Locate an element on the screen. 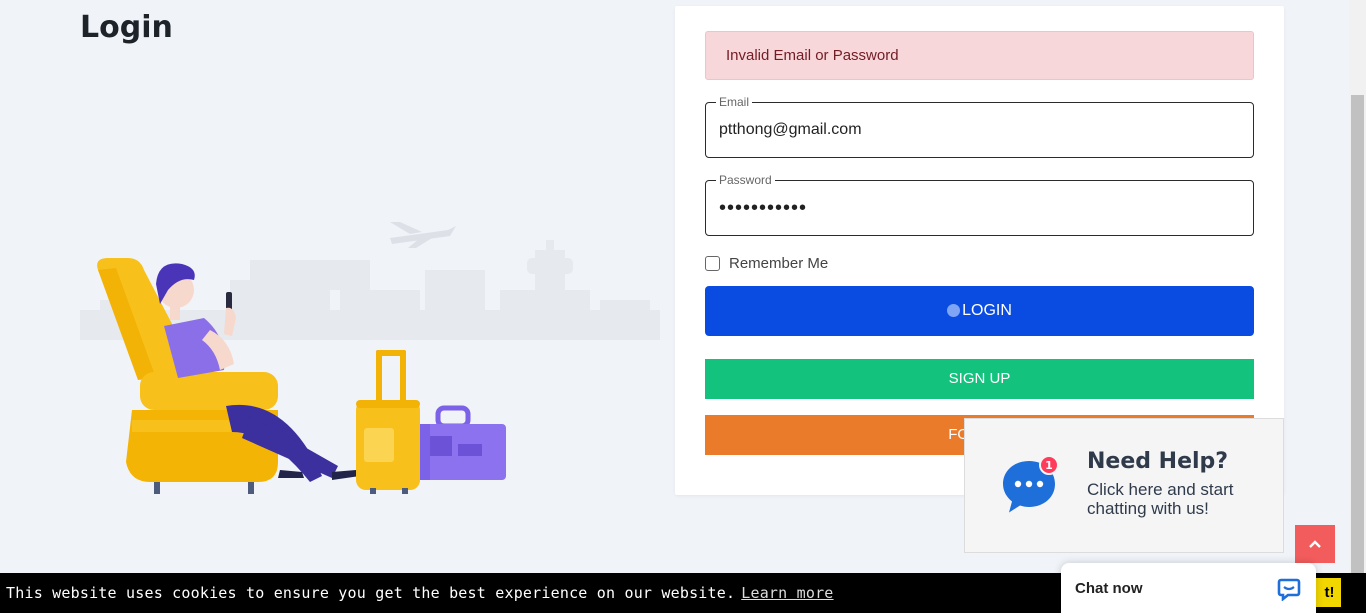 This screenshot has height=613, width=1366. help-title: Need Help? is located at coordinates (1158, 461).